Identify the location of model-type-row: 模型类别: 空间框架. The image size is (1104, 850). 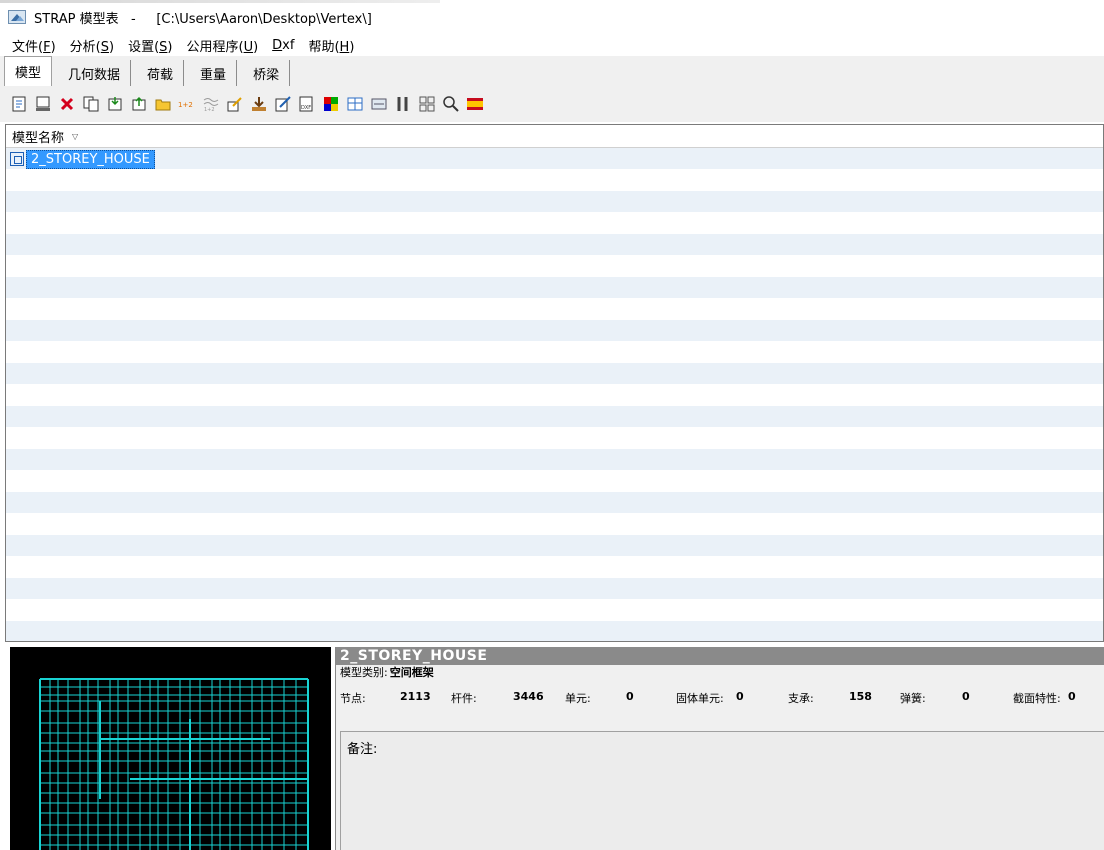
(720, 672).